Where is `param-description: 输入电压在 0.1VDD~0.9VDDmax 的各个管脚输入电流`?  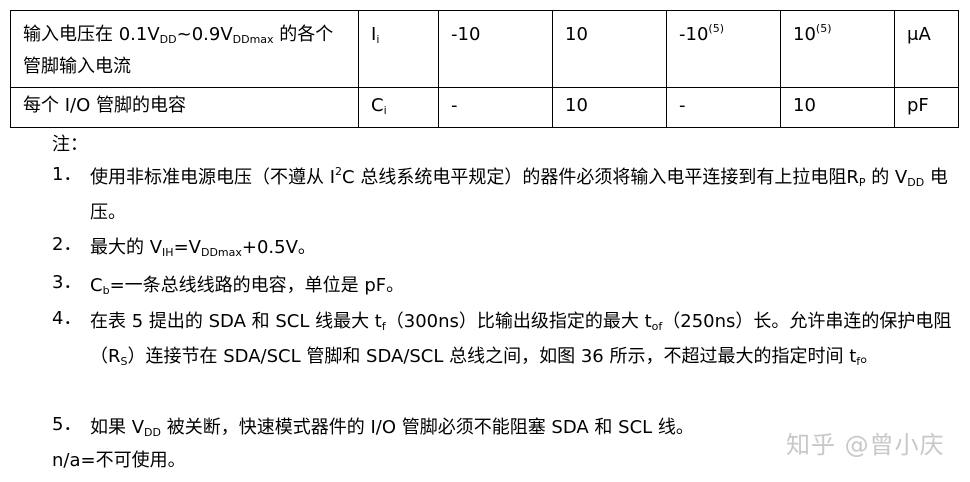 param-description: 输入电压在 0.1VDD~0.9VDDmax 的各个管脚输入电流 is located at coordinates (184, 49).